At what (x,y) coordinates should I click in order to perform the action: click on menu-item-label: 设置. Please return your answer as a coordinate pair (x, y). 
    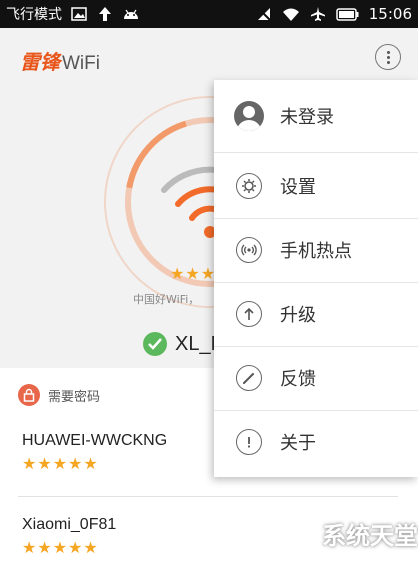
    Looking at the image, I should click on (298, 187).